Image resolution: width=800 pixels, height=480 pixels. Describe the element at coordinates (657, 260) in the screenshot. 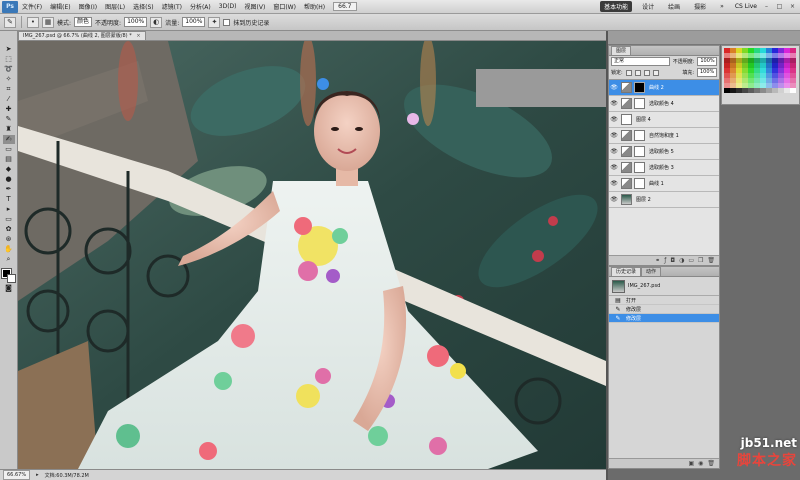

I see `link-layers-icon: ⚭` at that location.